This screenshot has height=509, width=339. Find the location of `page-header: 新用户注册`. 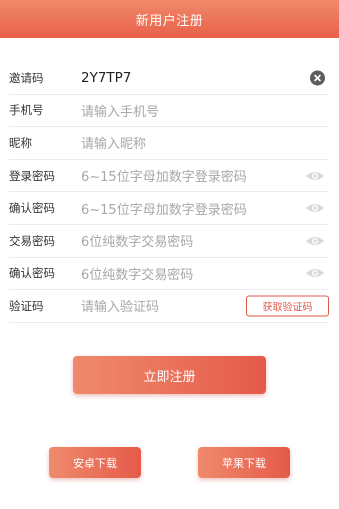

page-header: 新用户注册 is located at coordinates (169, 19).